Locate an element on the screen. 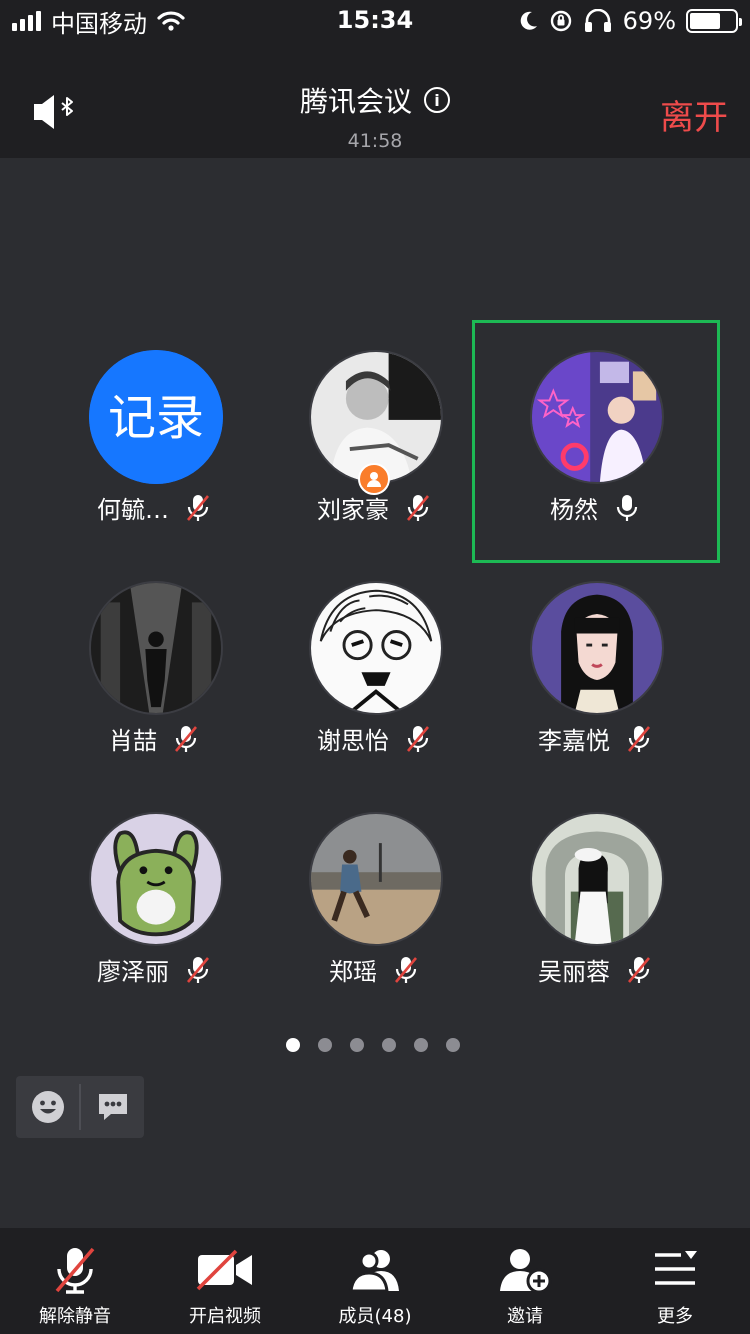 The image size is (750, 1334). reaction-chat-bar is located at coordinates (80, 1107).